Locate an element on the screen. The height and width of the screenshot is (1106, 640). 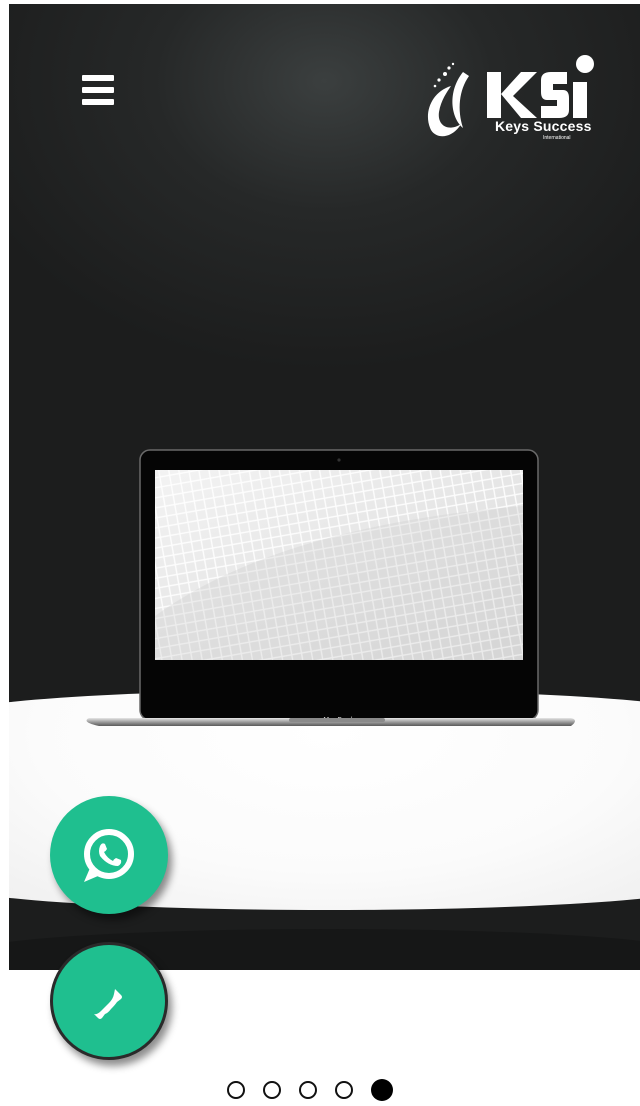
carousel-dot-5-active is located at coordinates (382, 1090).